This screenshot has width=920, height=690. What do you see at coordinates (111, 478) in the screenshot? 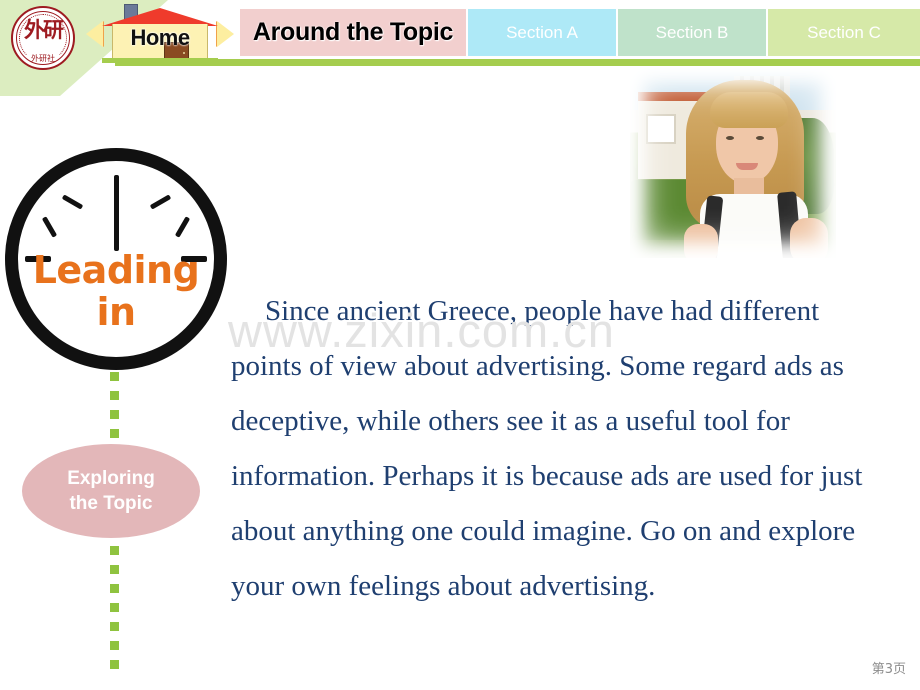
I see `exploring-line-1: Exploring` at bounding box center [111, 478].